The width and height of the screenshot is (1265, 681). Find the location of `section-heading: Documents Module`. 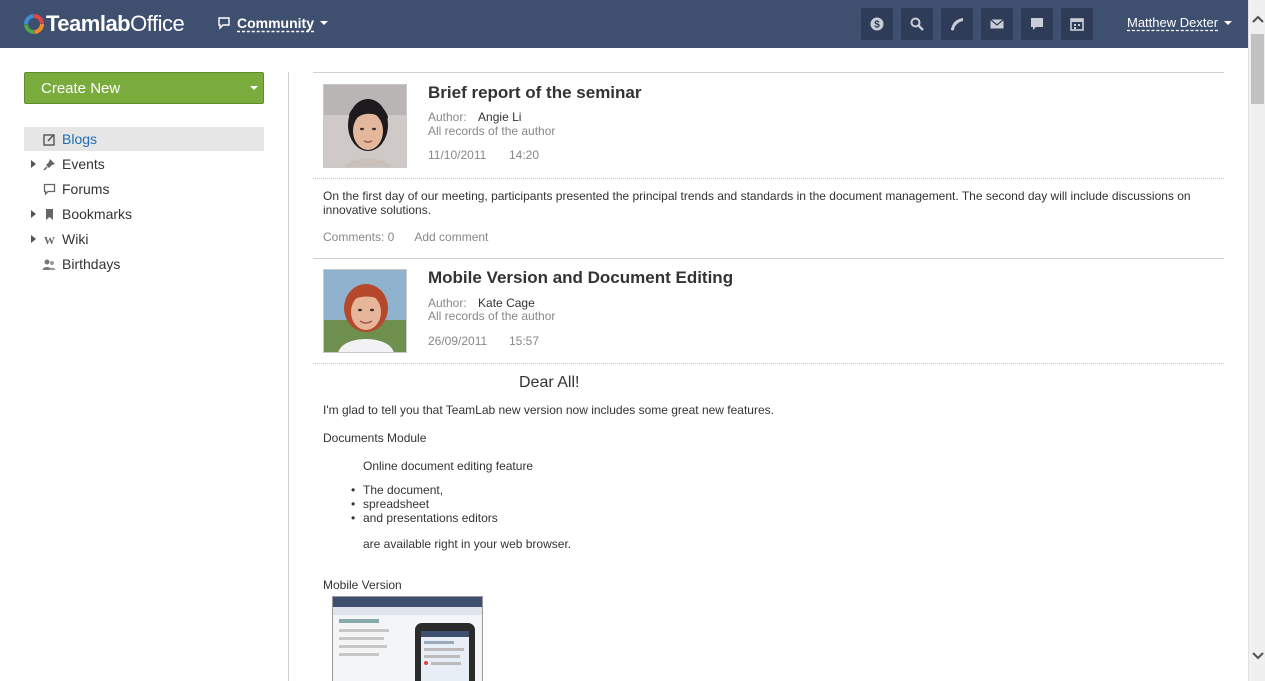

section-heading: Documents Module is located at coordinates (375, 438).